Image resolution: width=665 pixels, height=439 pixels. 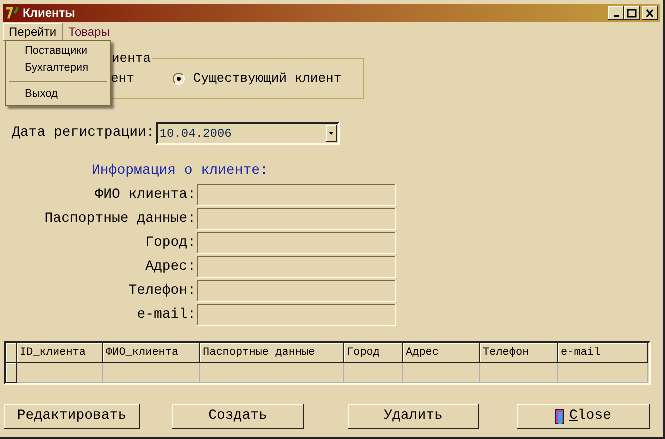 What do you see at coordinates (58, 68) in the screenshot?
I see `menu-entry: Бухгалтерия` at bounding box center [58, 68].